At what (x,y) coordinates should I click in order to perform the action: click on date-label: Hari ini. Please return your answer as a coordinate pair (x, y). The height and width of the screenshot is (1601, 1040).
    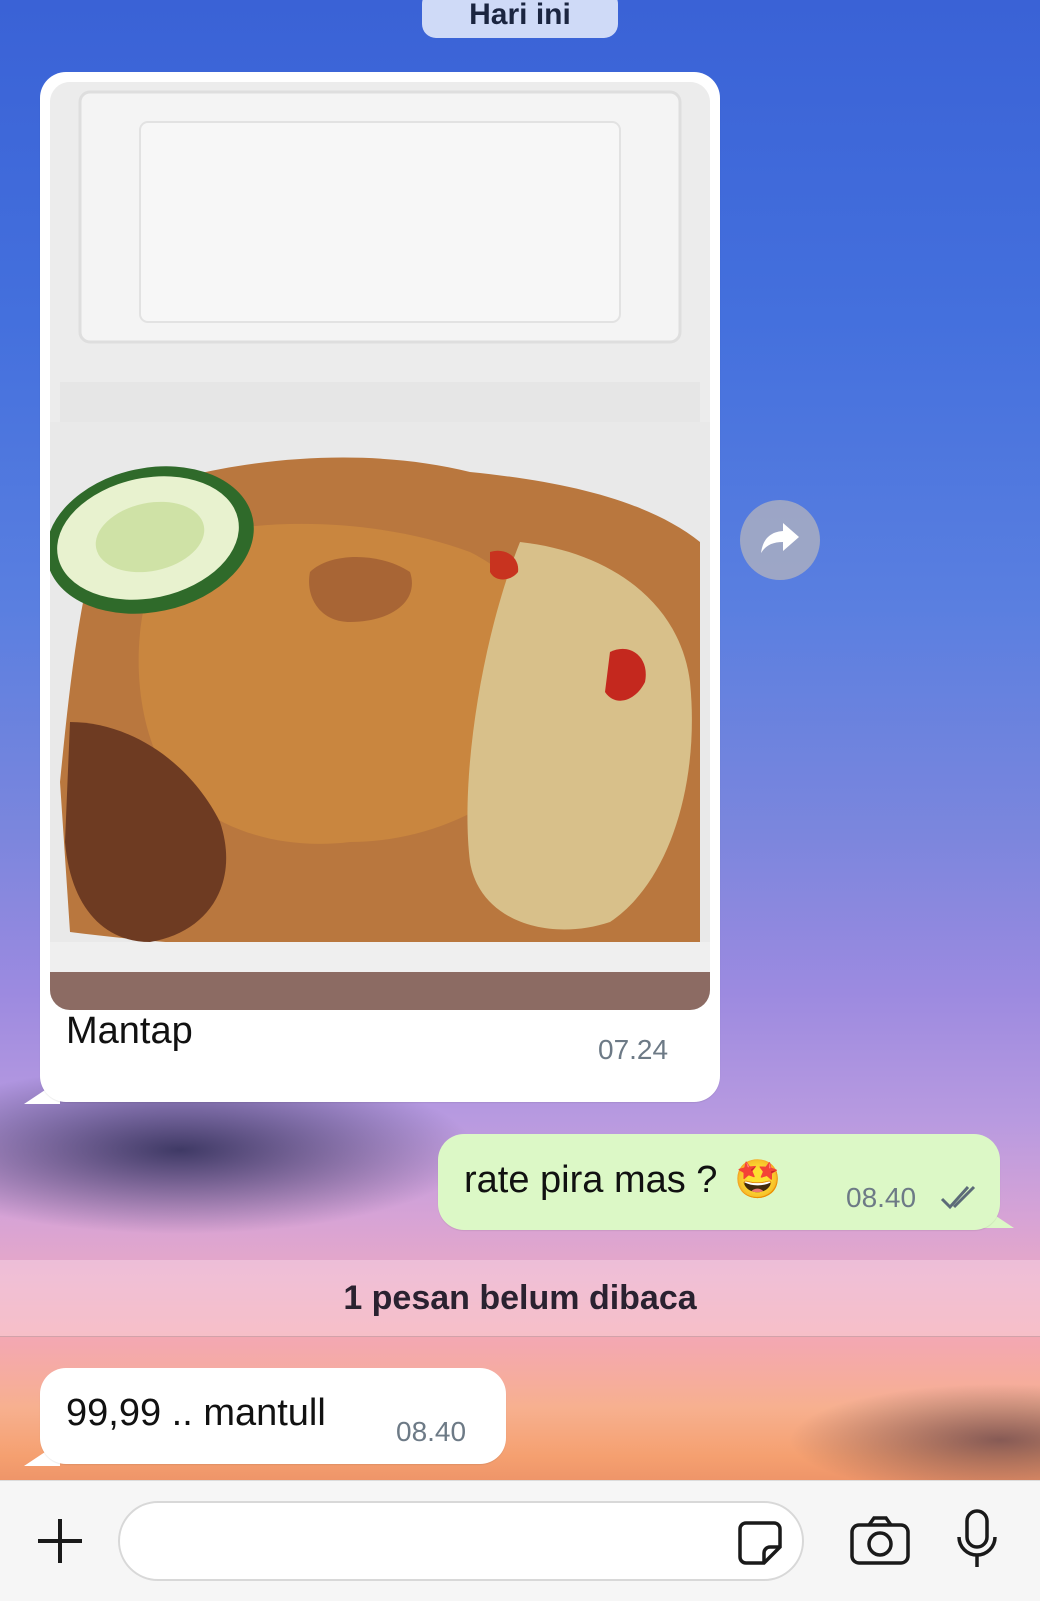
    Looking at the image, I should click on (520, 15).